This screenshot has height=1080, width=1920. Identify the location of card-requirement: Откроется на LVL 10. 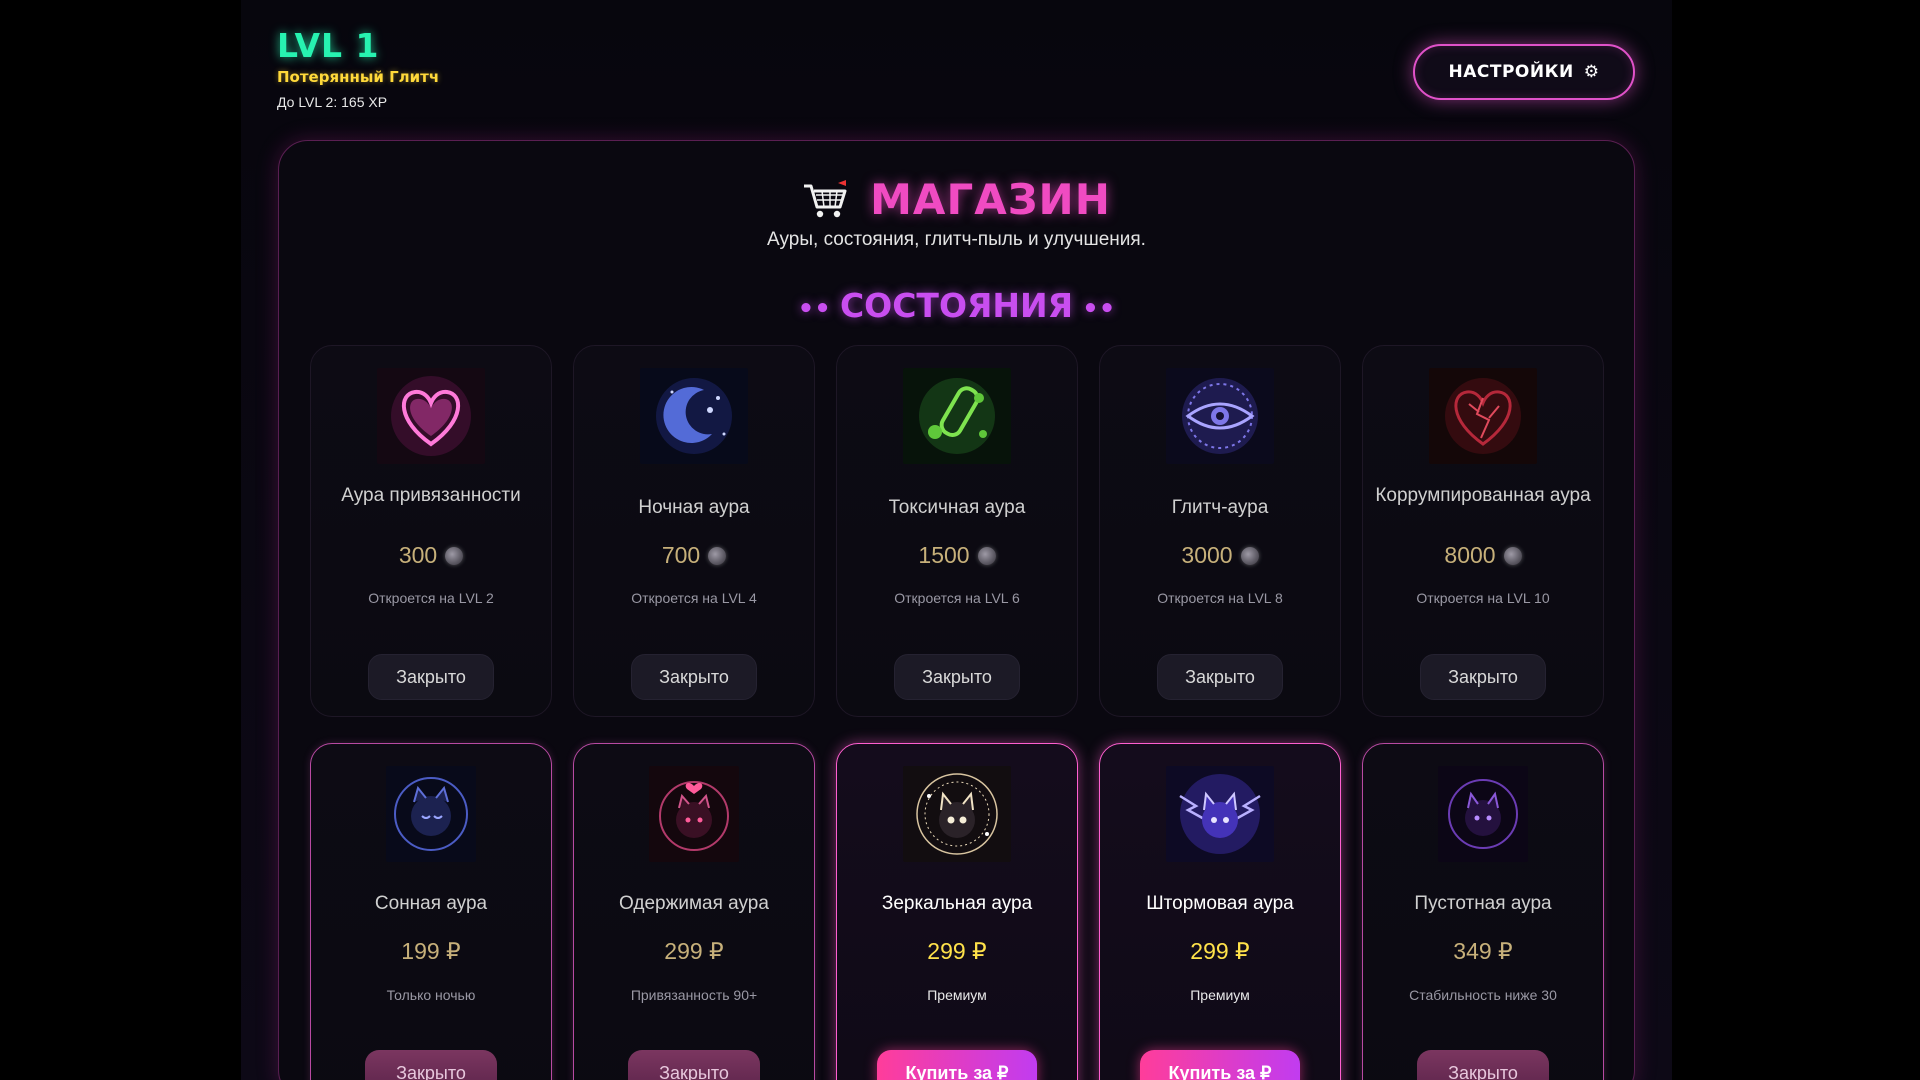
(1483, 598).